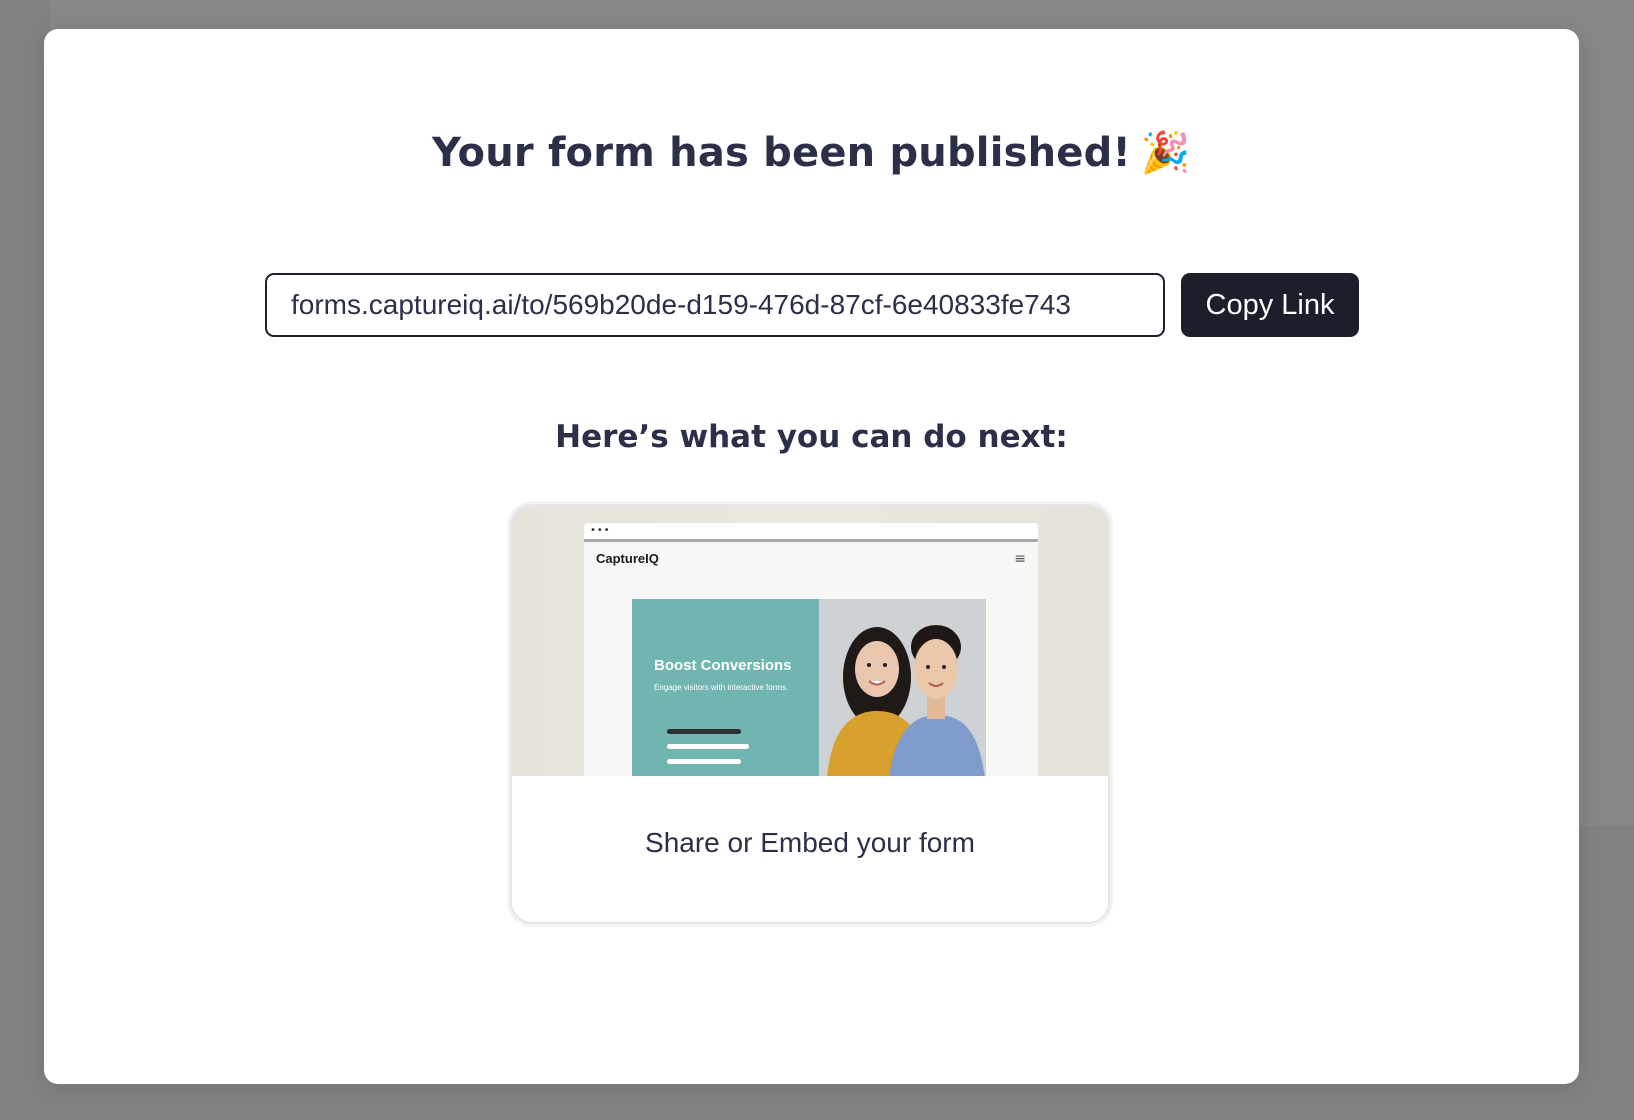 This screenshot has height=1120, width=1634. I want to click on preview-brand-logo: CaptureIQ, so click(627, 558).